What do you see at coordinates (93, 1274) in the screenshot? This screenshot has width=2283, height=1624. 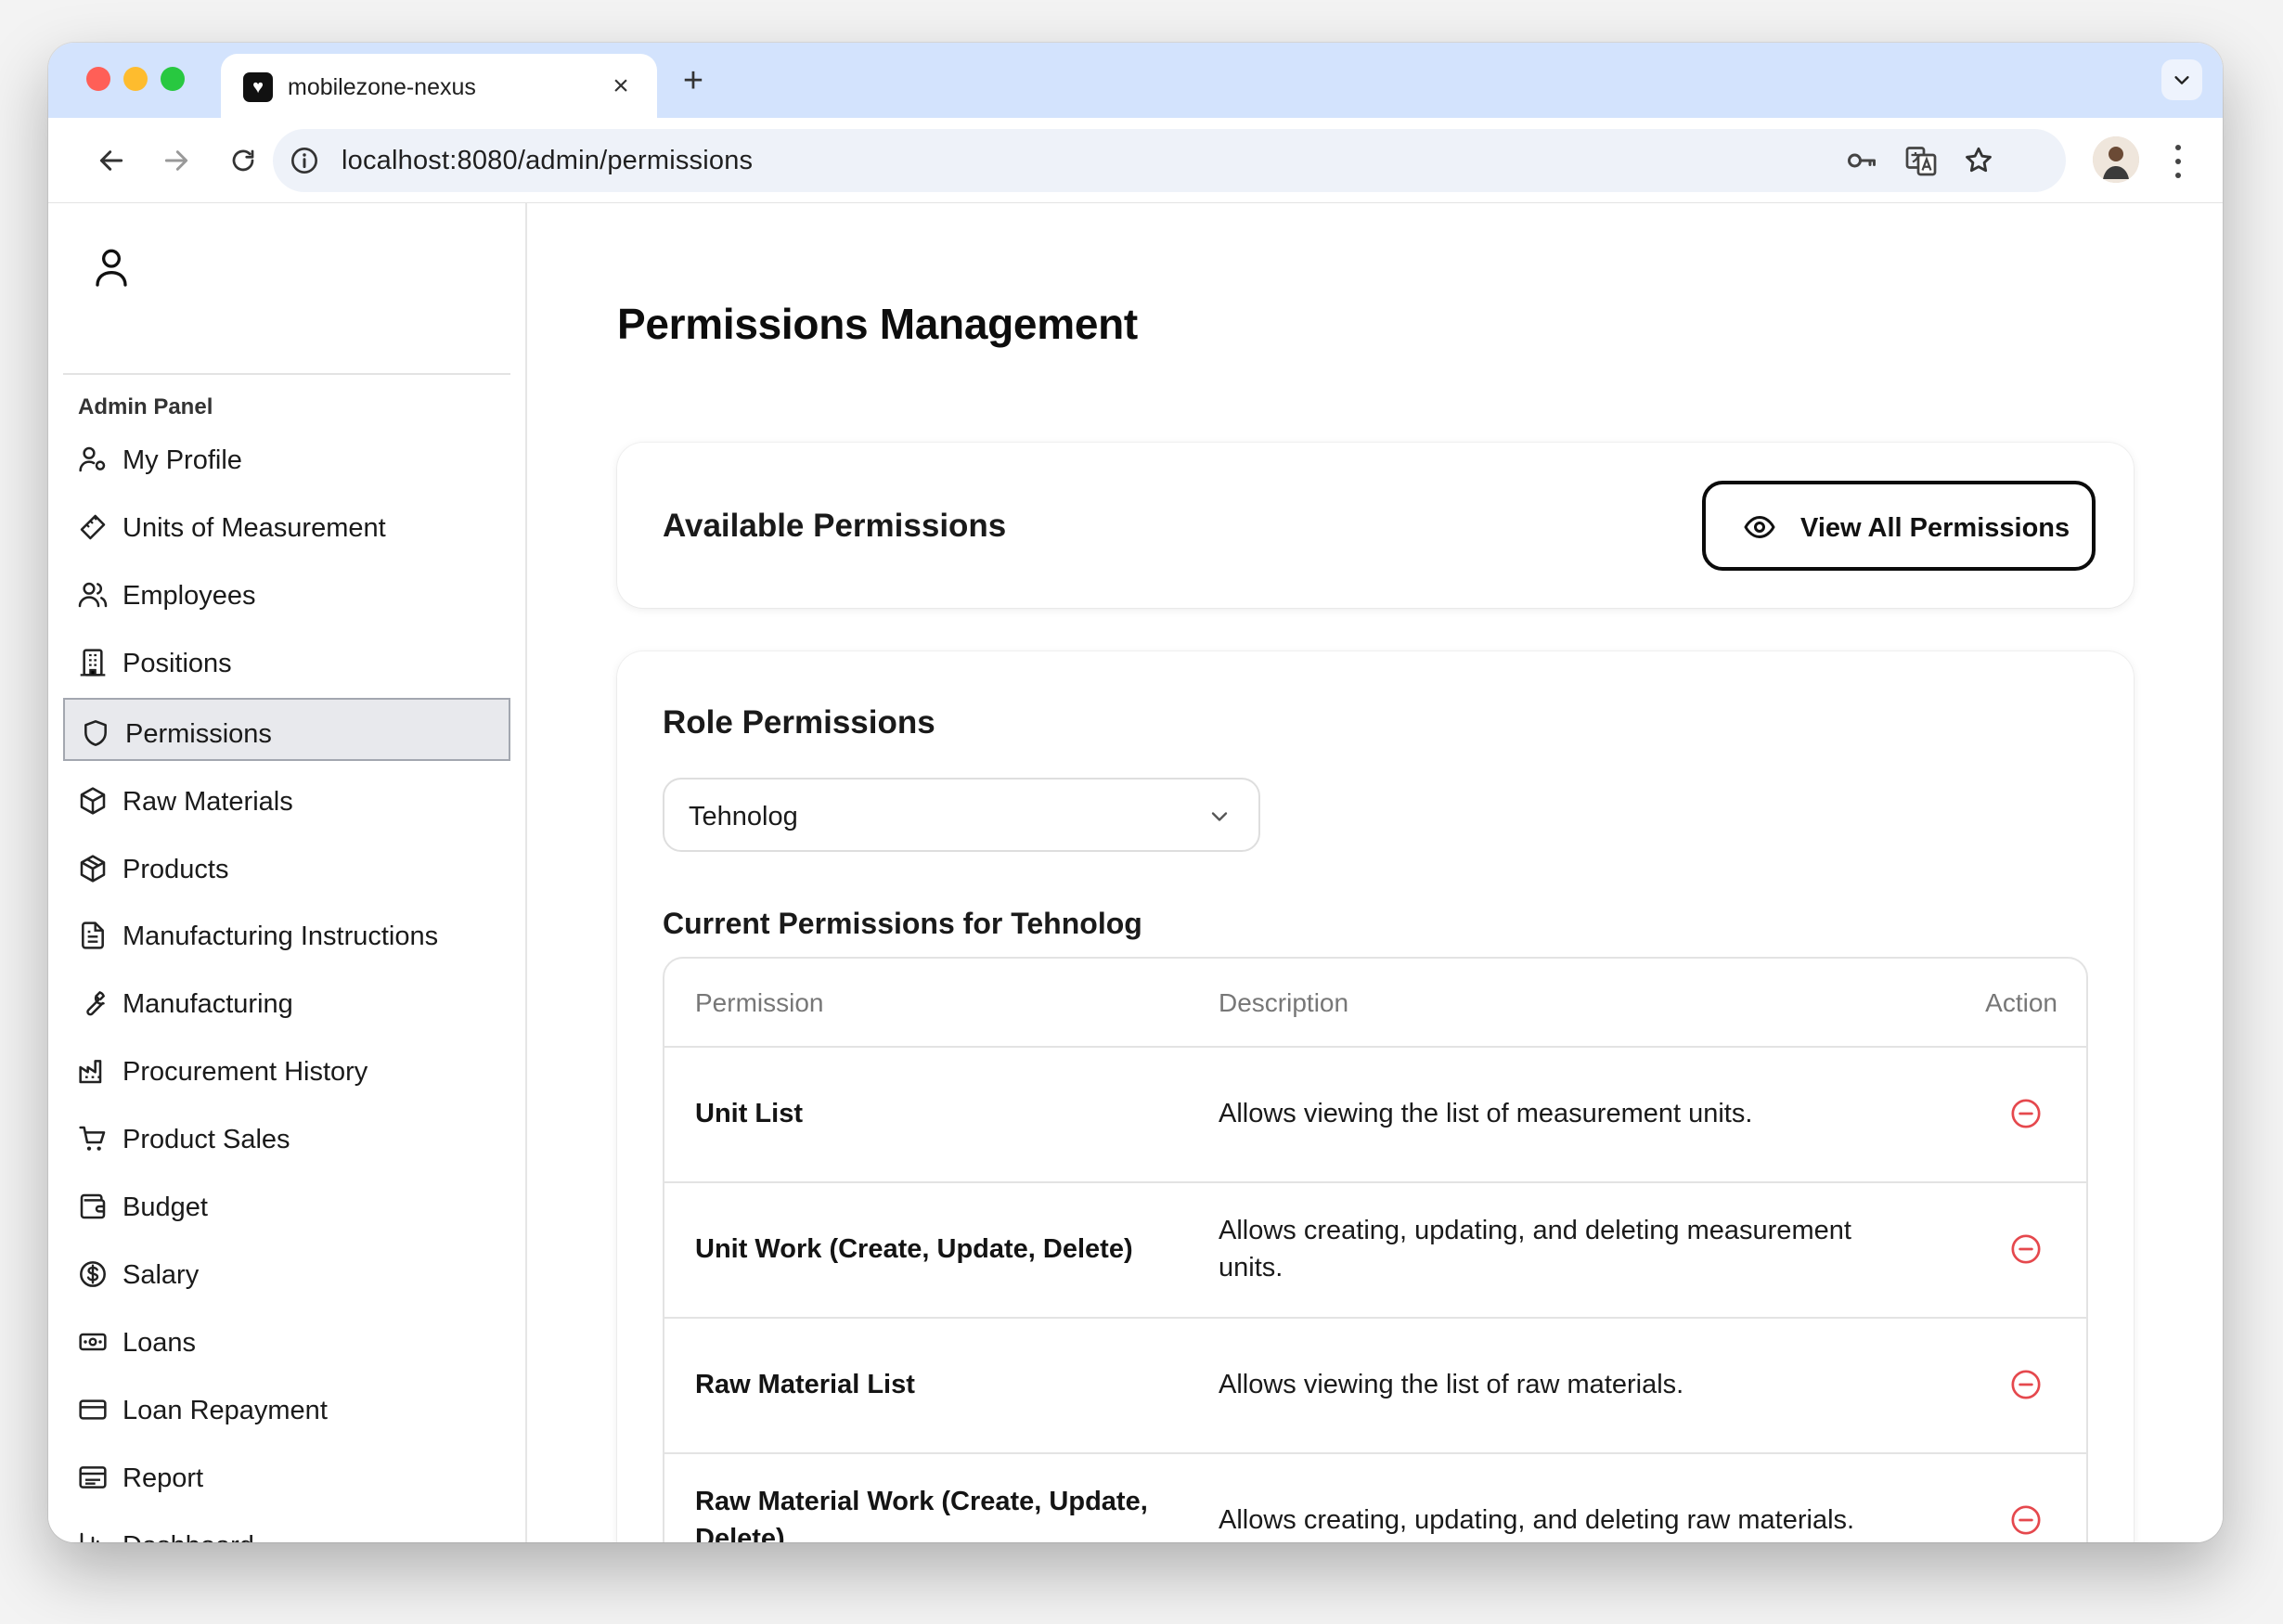 I see `dollar-circle-icon` at bounding box center [93, 1274].